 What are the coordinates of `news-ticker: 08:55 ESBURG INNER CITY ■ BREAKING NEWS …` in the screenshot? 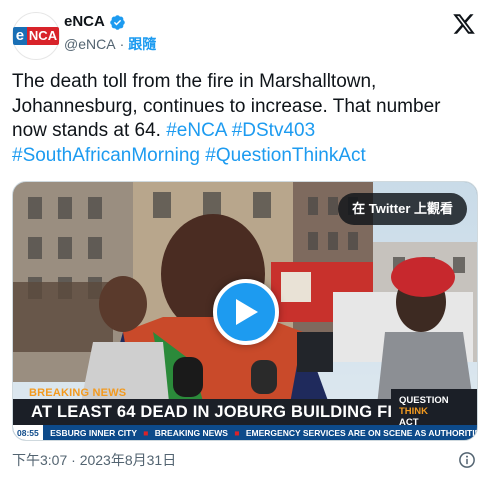 It's located at (245, 432).